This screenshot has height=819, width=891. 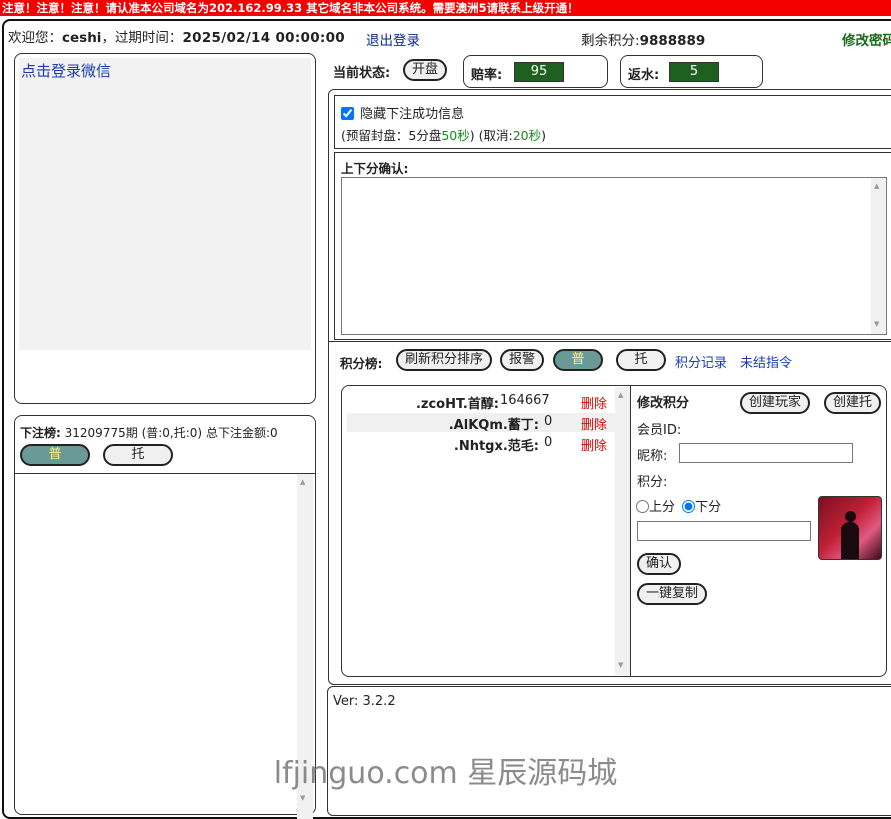 I want to click on rebate-value: 5, so click(x=694, y=72).